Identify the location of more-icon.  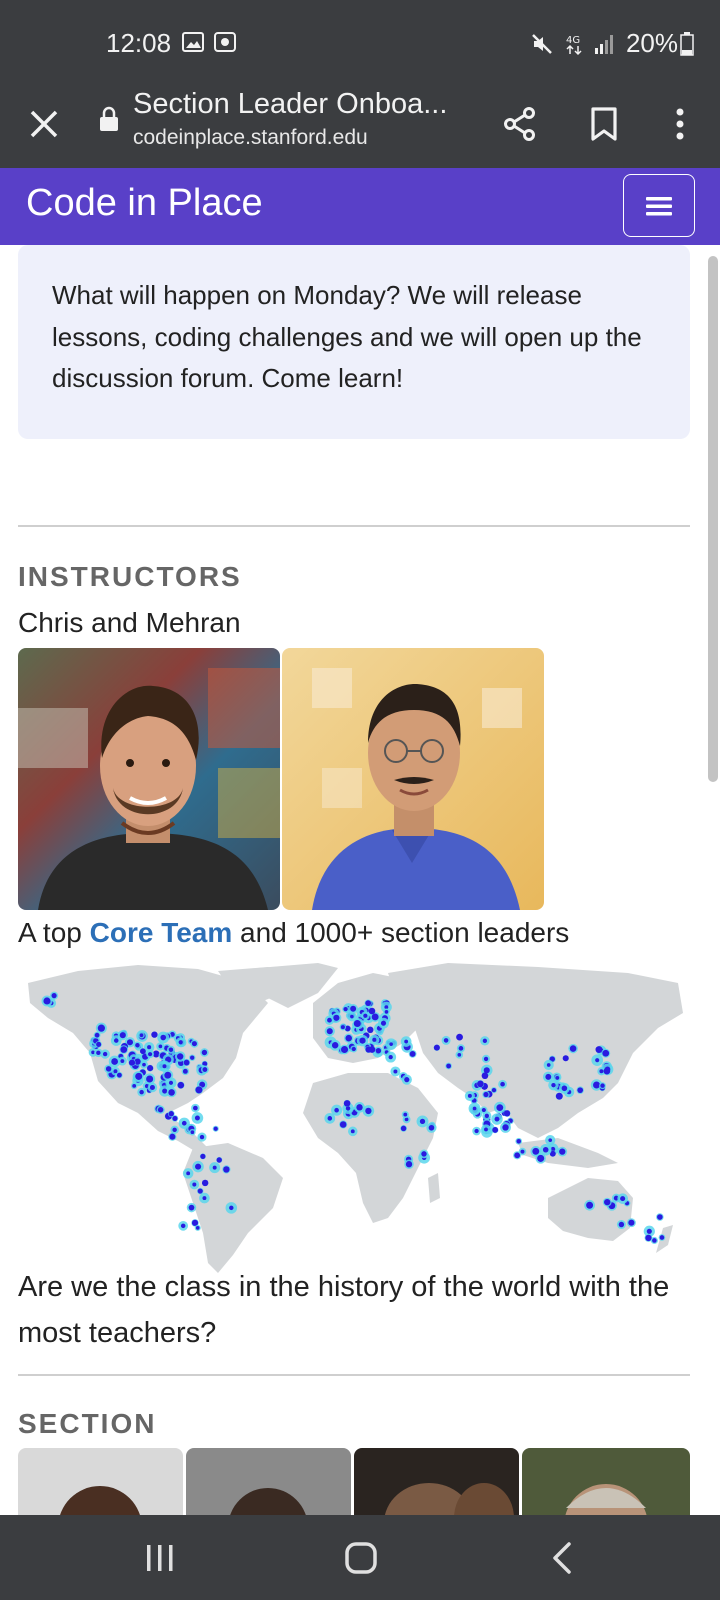
(680, 124).